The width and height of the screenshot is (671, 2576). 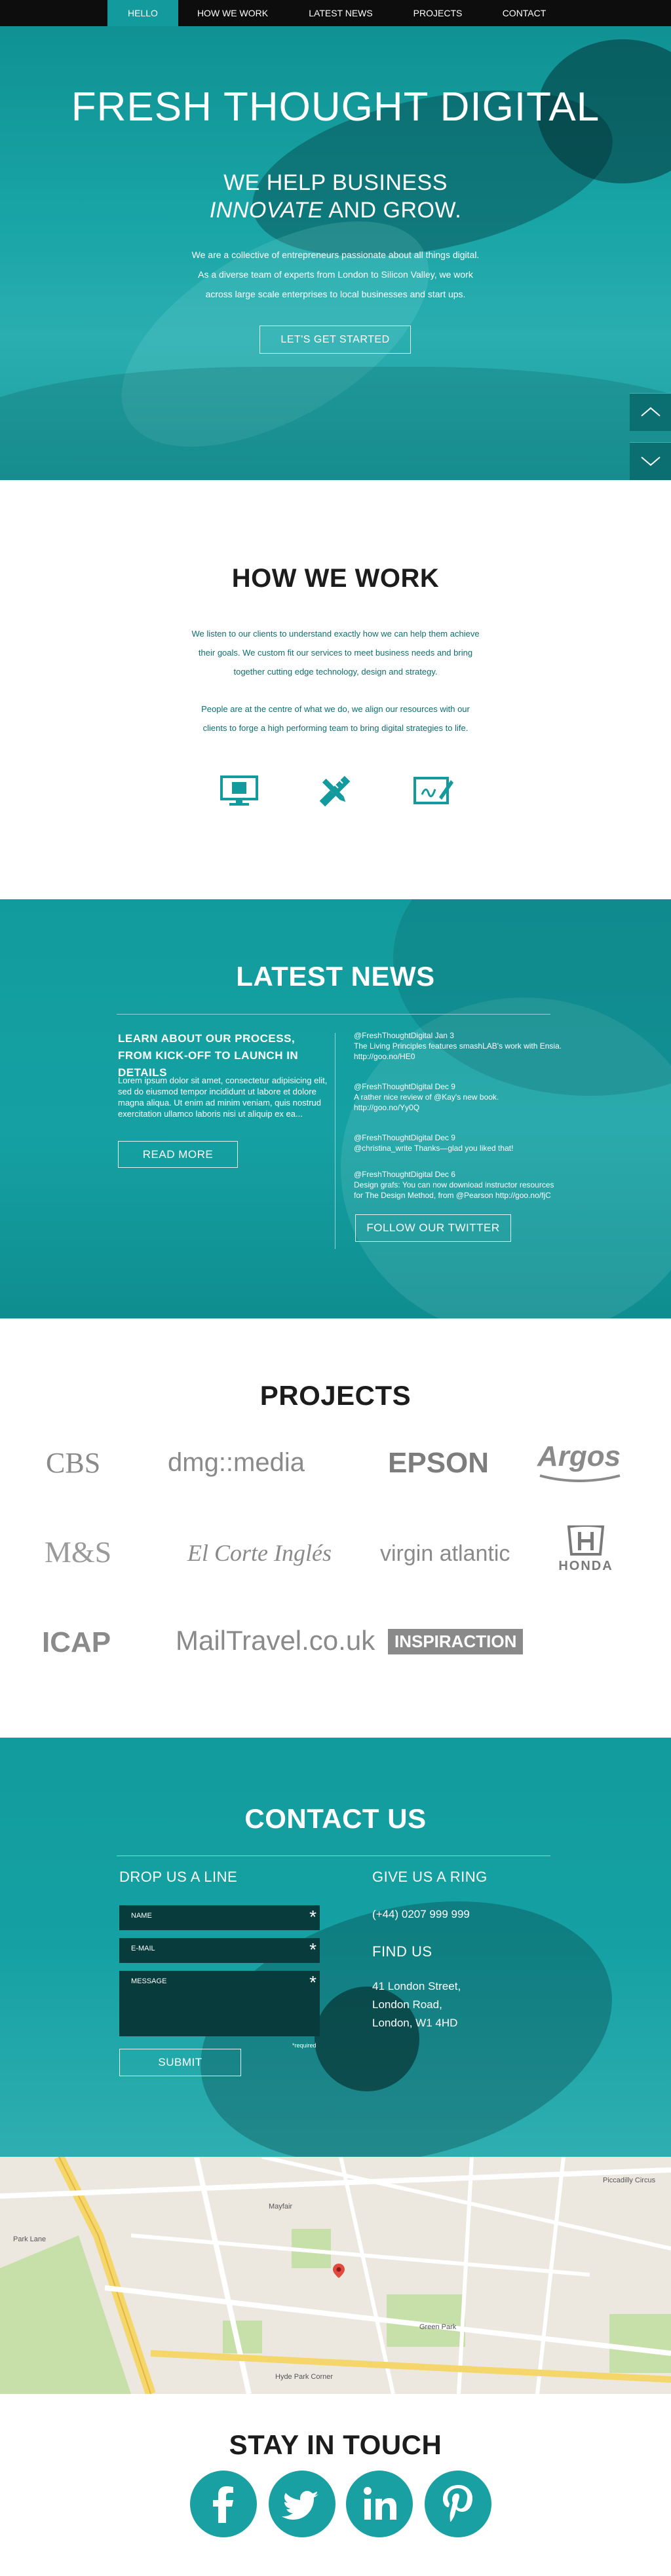 I want to click on hero-subtitle-line2: INNOVATE AND GROW., so click(x=335, y=210).